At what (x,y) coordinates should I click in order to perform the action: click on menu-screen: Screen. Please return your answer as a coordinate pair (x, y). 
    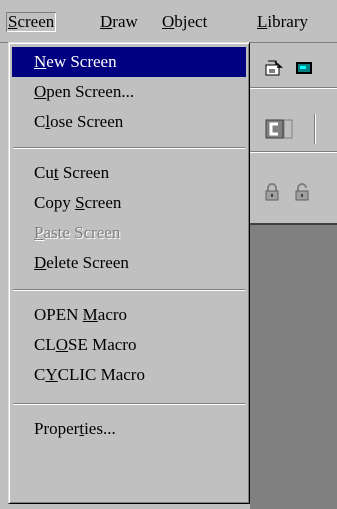
    Looking at the image, I should click on (31, 22).